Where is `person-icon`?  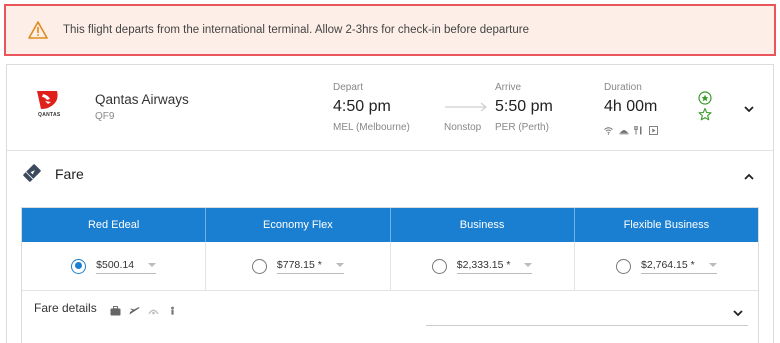 person-icon is located at coordinates (172, 309).